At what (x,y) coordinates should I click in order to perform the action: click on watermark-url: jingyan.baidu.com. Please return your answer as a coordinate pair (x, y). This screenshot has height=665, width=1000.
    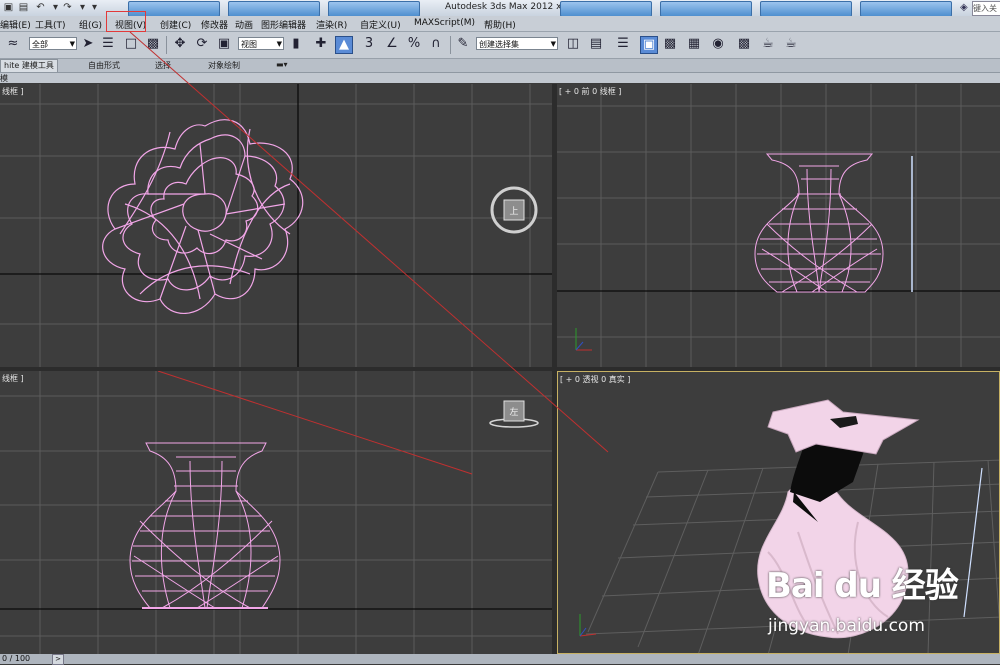
    Looking at the image, I should click on (846, 626).